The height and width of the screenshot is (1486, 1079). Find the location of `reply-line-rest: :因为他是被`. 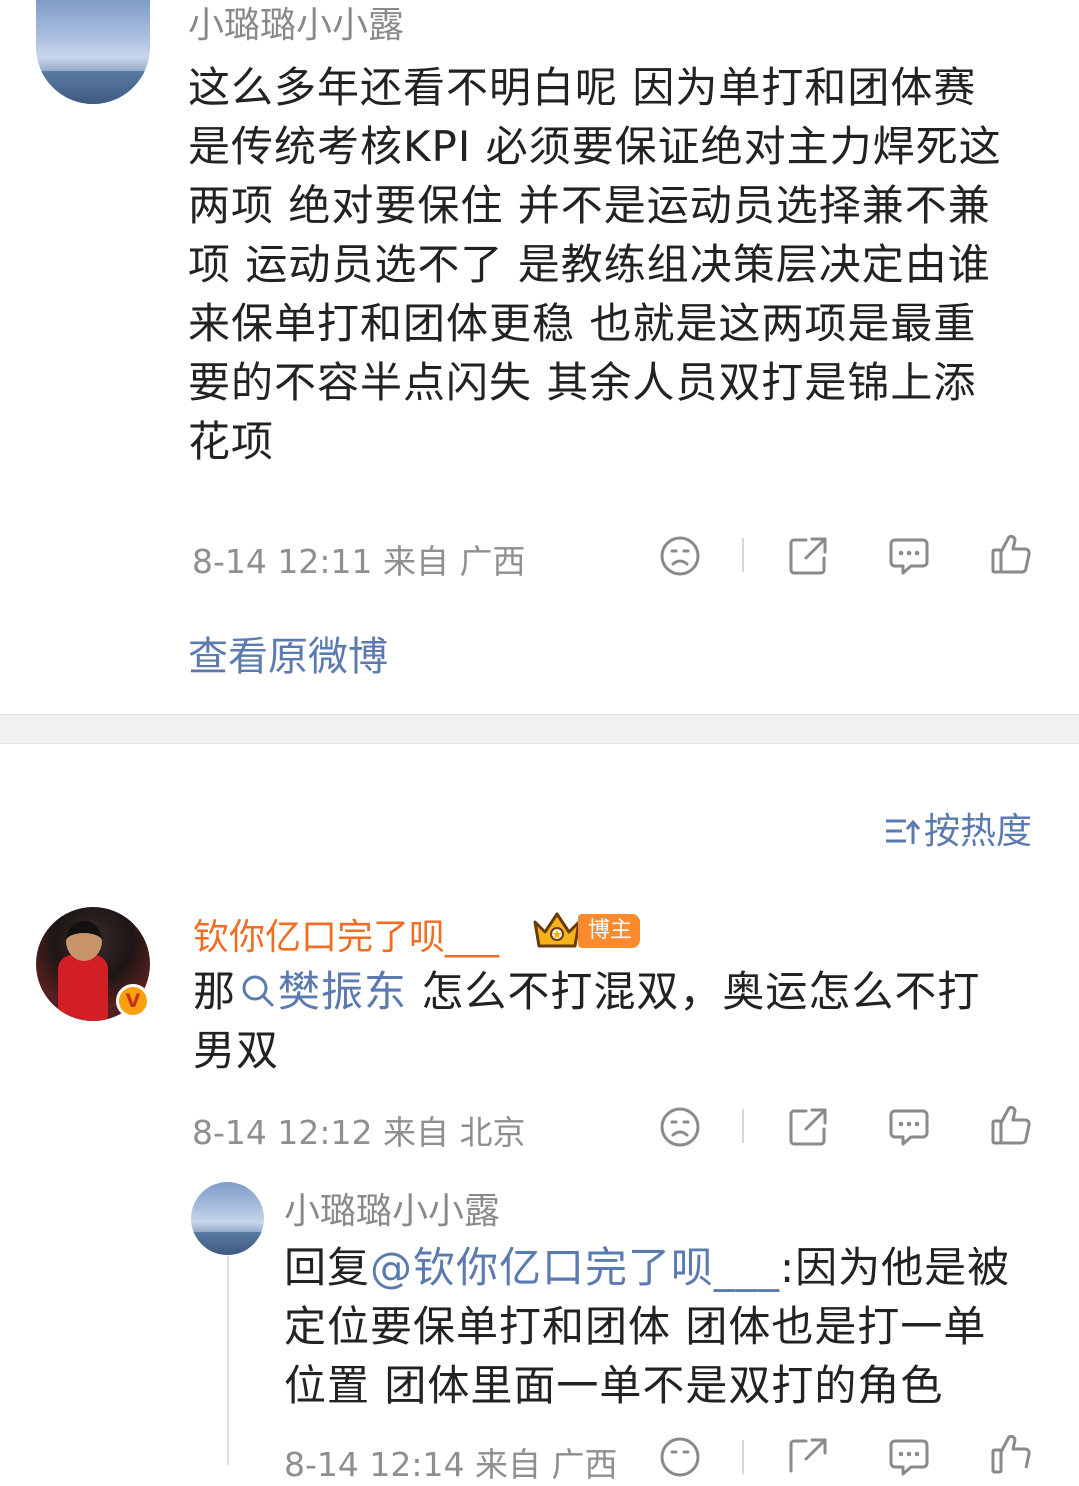

reply-line-rest: :因为他是被 is located at coordinates (895, 1267).